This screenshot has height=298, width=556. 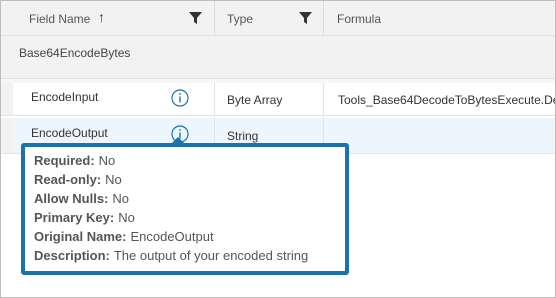 What do you see at coordinates (172, 236) in the screenshot?
I see `tooltip-value: EncodeOutput` at bounding box center [172, 236].